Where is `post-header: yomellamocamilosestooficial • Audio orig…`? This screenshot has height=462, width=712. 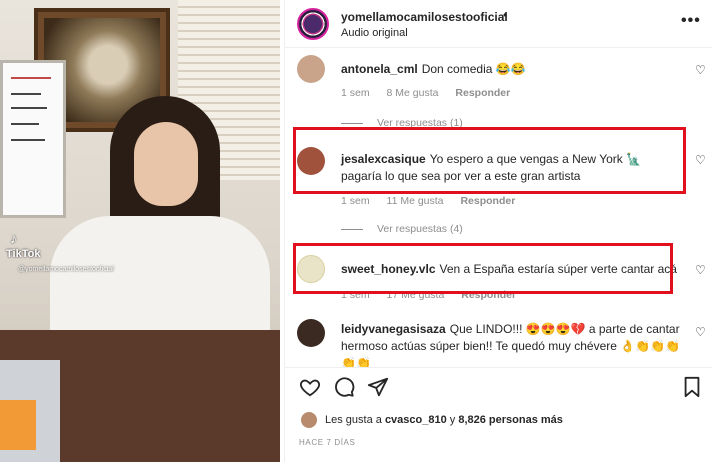
post-header: yomellamocamilosestooficial • Audio orig… is located at coordinates (498, 24).